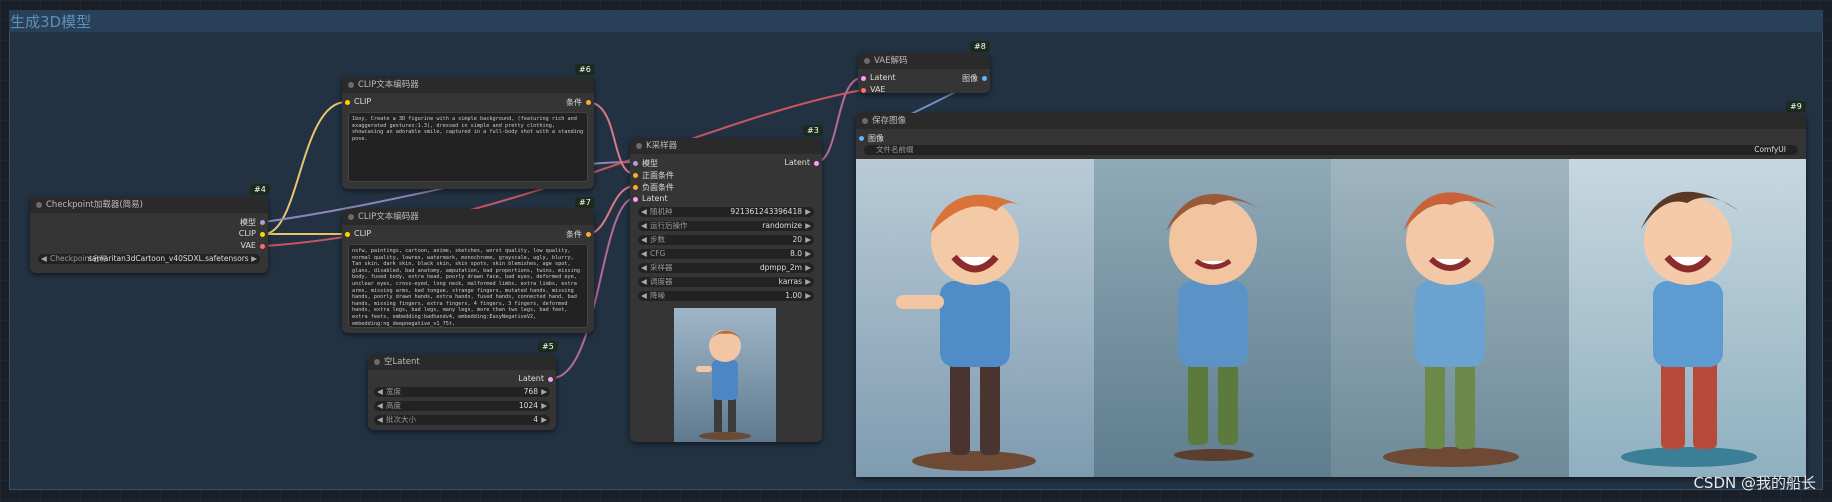  Describe the element at coordinates (1214, 327) in the screenshot. I see `boy-figure-icon` at that location.